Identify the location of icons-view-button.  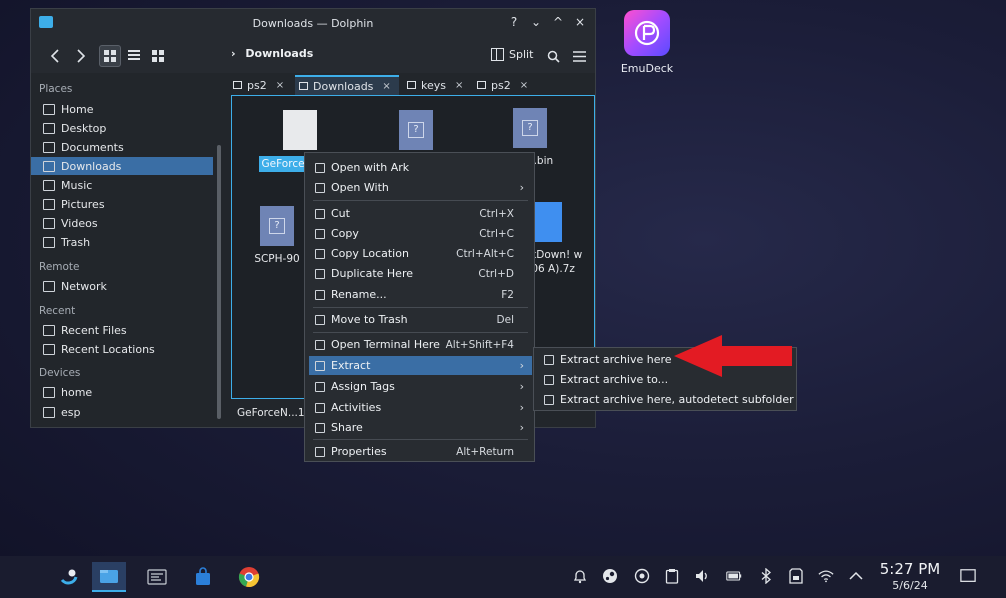
(110, 56).